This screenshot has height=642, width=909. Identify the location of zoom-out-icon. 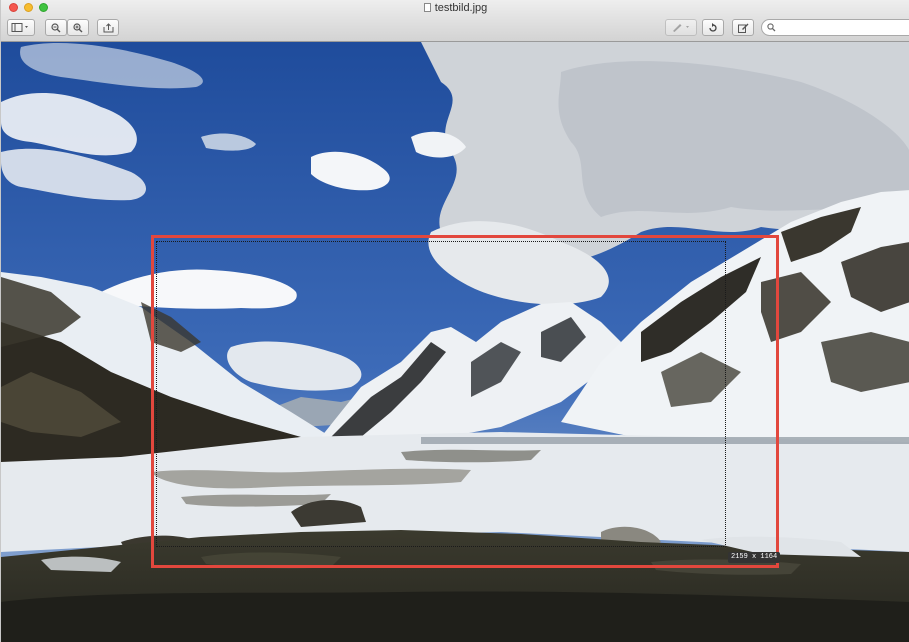
(56, 27).